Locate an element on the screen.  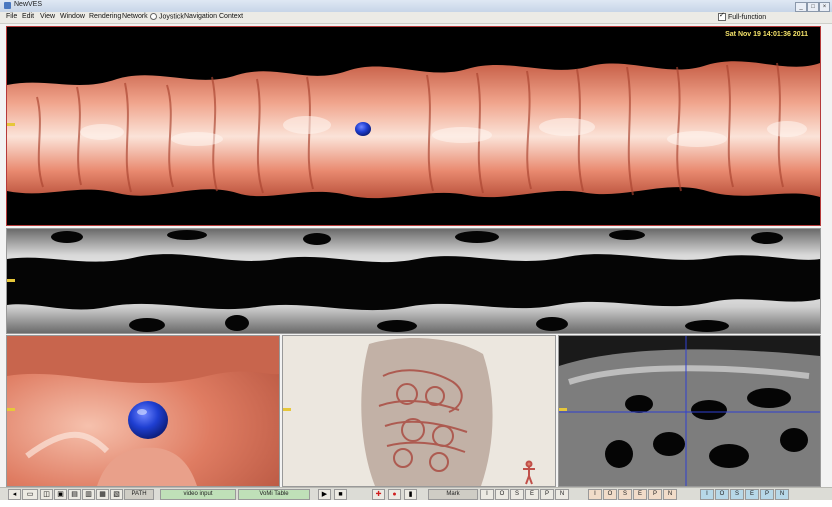
group3-o: O is located at coordinates (722, 494).